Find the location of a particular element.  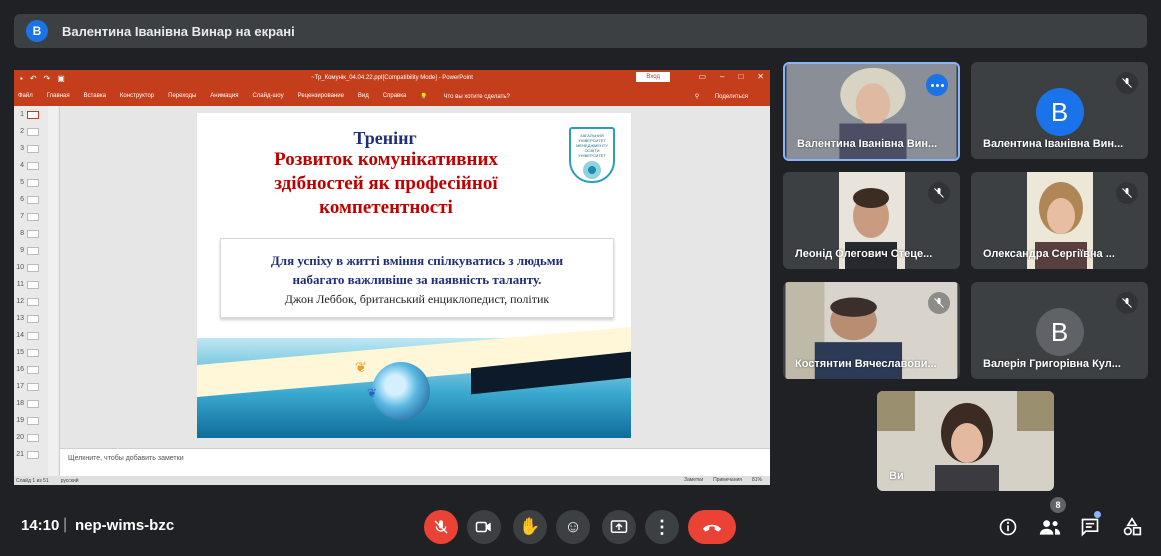

tell-me-search: 💡 Что вы хотите сделать? is located at coordinates (471, 96).